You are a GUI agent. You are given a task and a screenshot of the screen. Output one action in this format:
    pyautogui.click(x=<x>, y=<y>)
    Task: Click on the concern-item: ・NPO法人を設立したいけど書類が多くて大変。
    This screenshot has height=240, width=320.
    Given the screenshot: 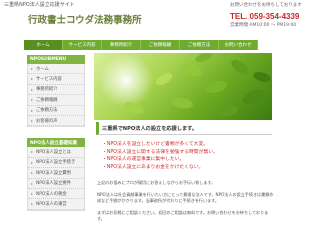 What is the action you would take?
    pyautogui.click(x=155, y=144)
    